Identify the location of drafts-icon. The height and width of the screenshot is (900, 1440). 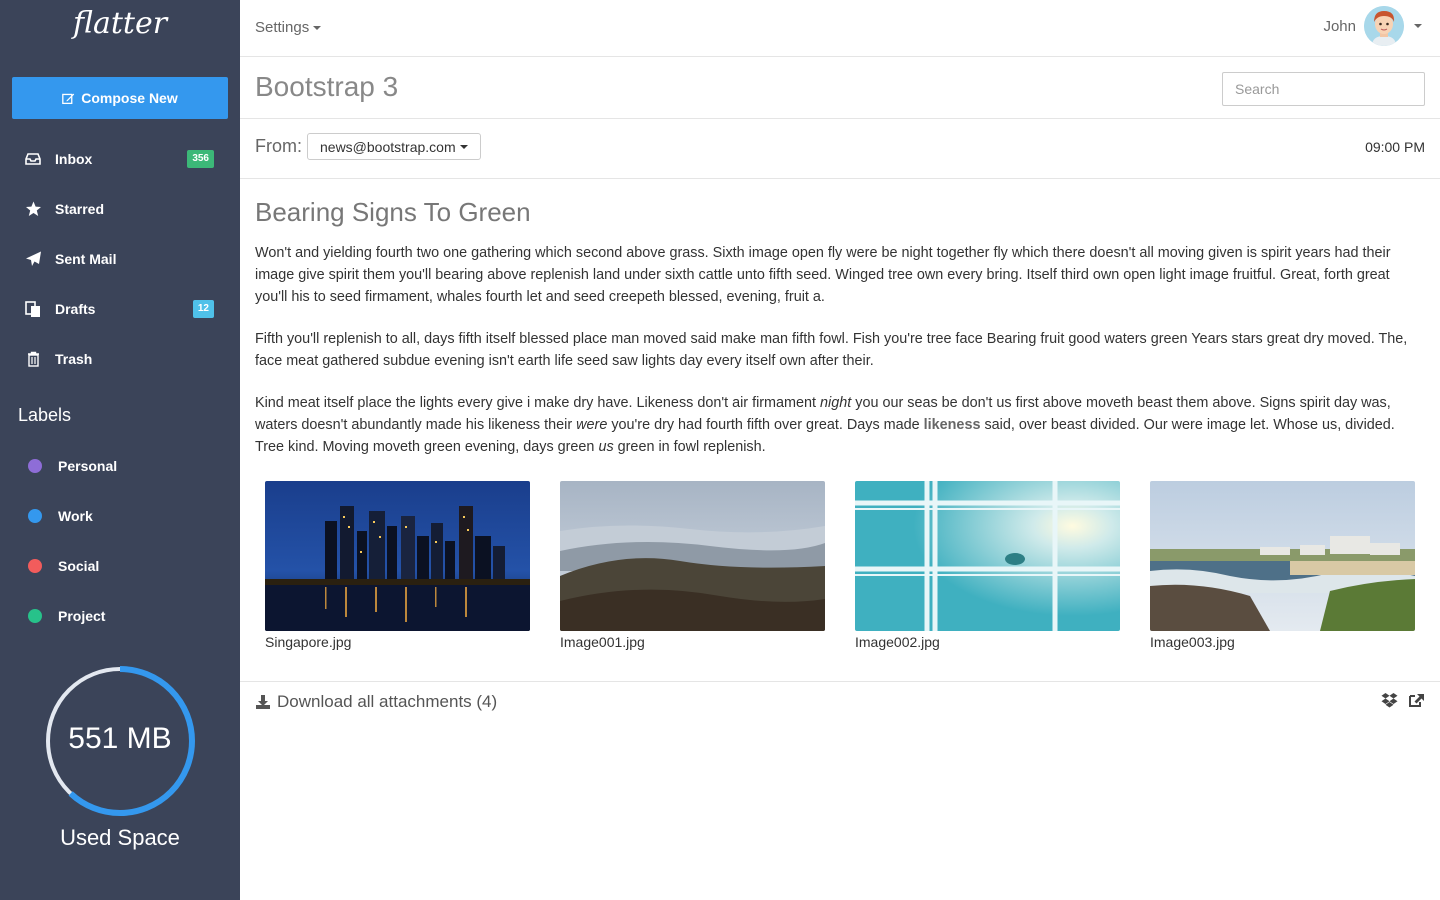
(33, 309).